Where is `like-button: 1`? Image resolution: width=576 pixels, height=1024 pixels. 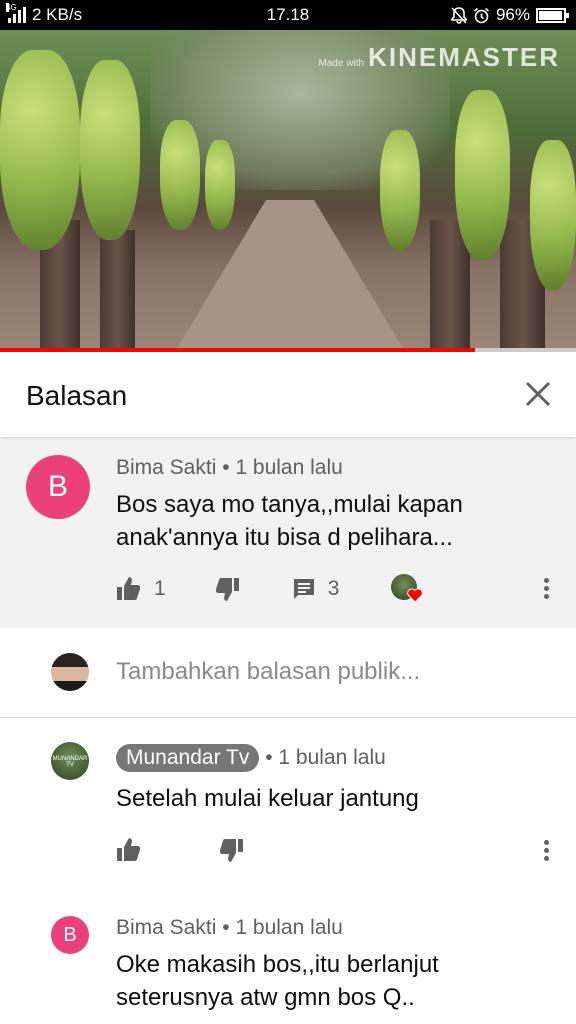 like-button: 1 is located at coordinates (141, 589).